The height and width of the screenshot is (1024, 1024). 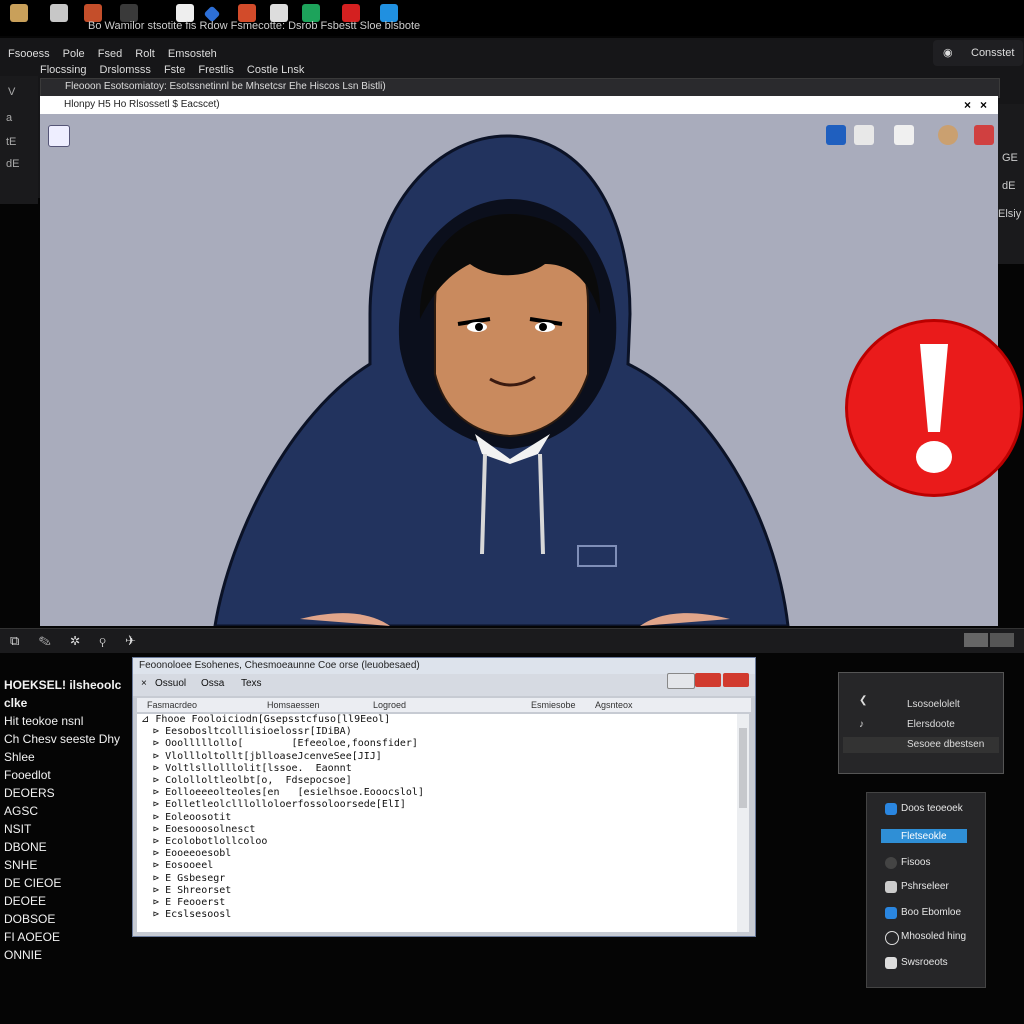 I want to click on menu-item: Emsosteh, so click(x=192, y=54).